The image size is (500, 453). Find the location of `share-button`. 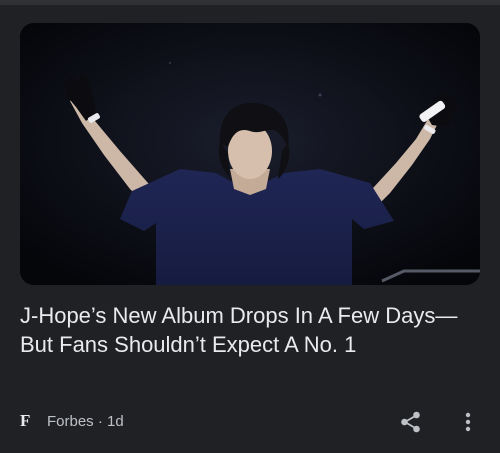

share-button is located at coordinates (411, 422).